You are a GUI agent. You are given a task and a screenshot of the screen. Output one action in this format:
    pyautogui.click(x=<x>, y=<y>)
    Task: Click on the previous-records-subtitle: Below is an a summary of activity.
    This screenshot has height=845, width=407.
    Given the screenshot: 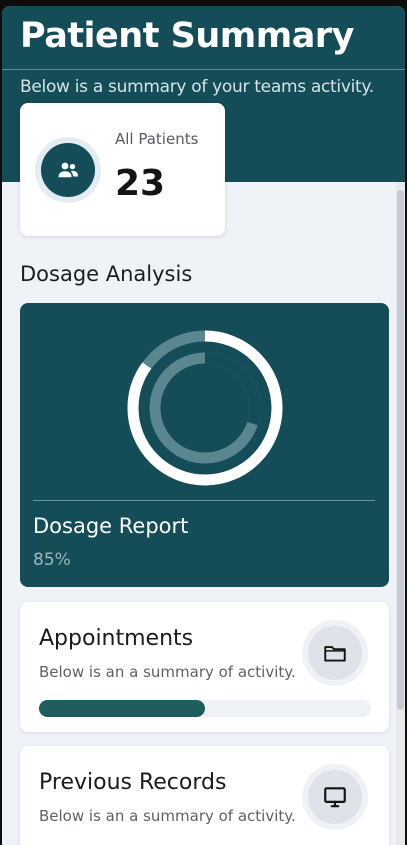 What is the action you would take?
    pyautogui.click(x=167, y=816)
    